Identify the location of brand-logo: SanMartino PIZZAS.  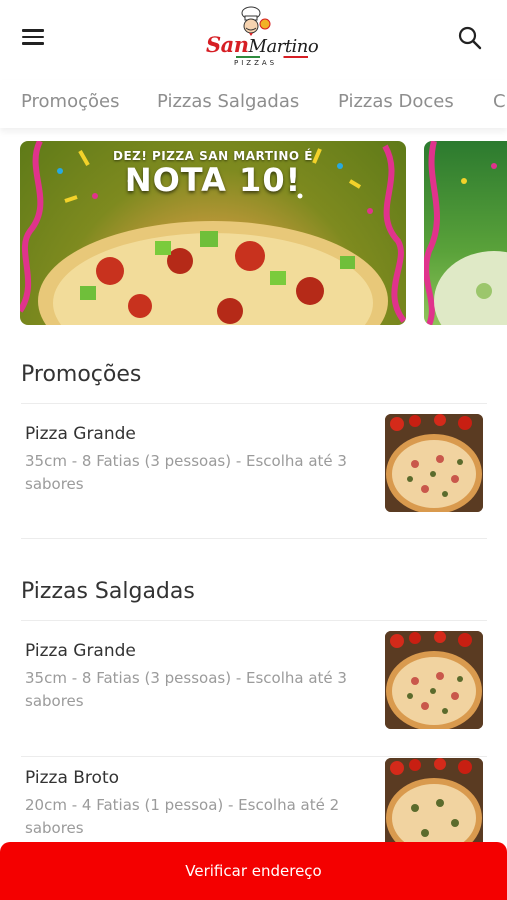
(259, 38).